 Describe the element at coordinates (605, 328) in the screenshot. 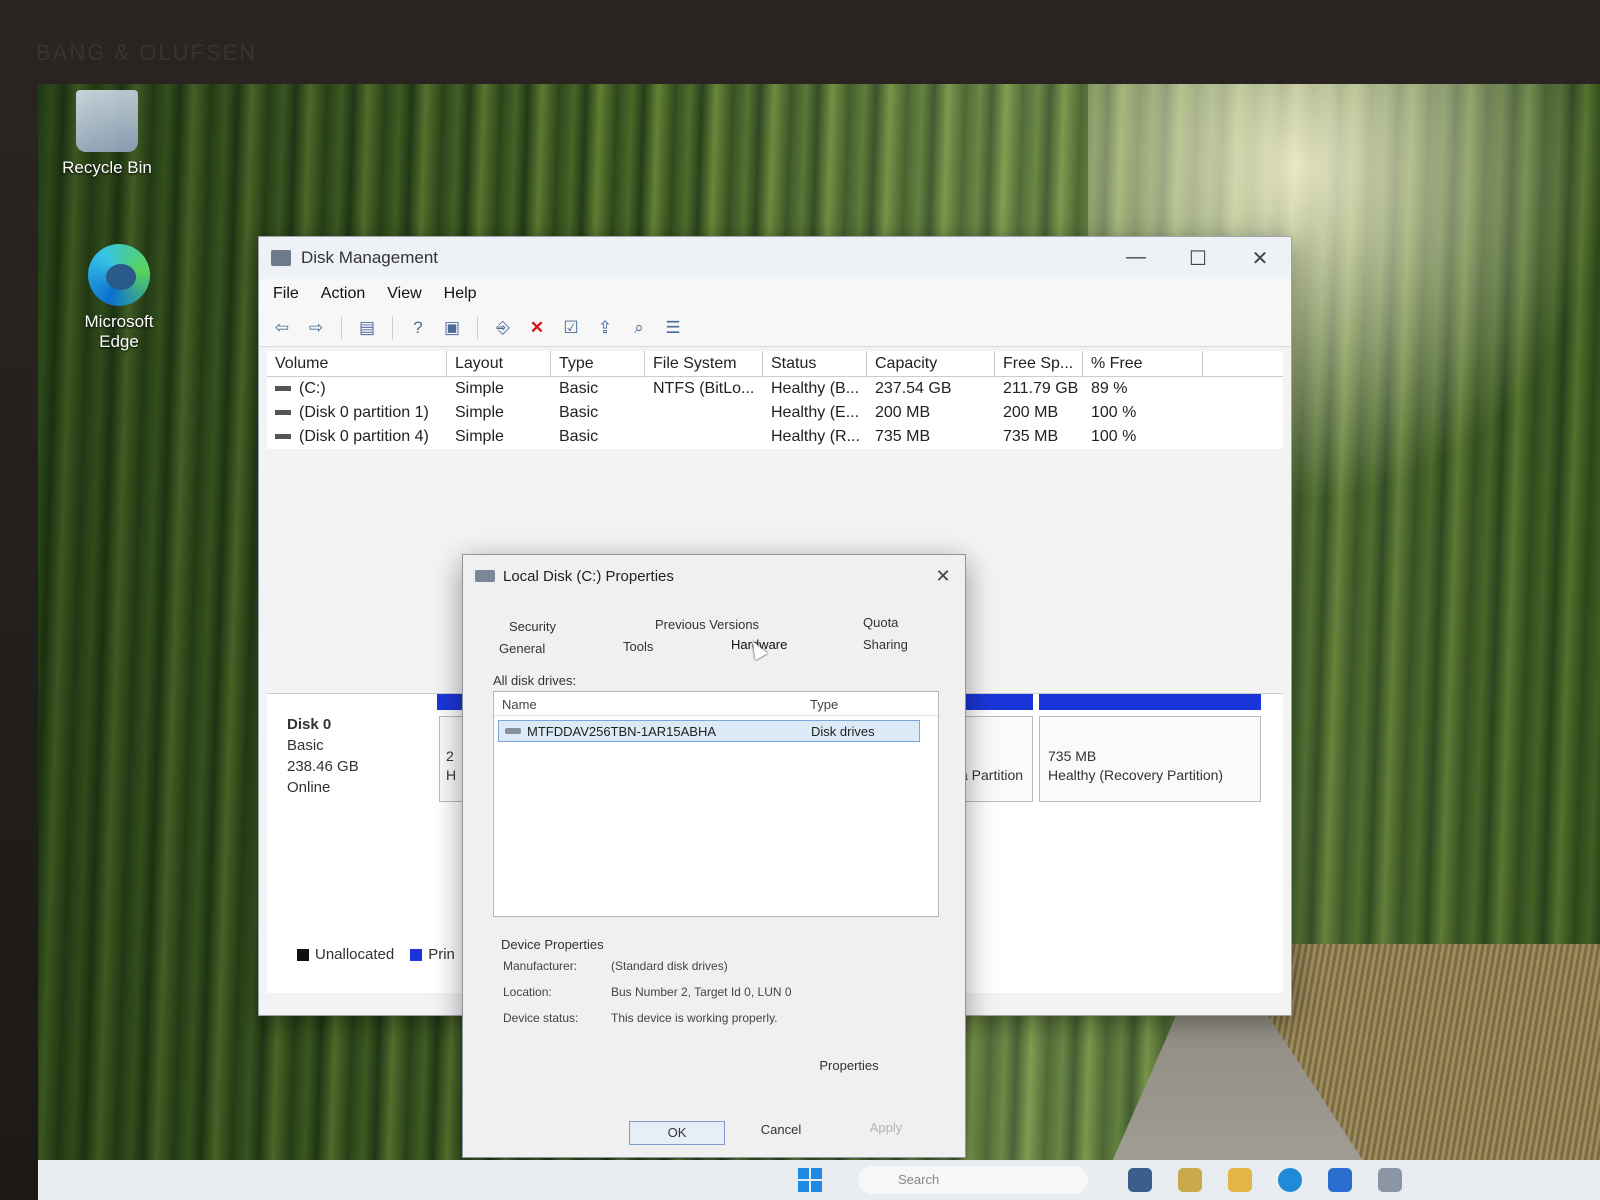

I see `export-icon: ⇪` at that location.